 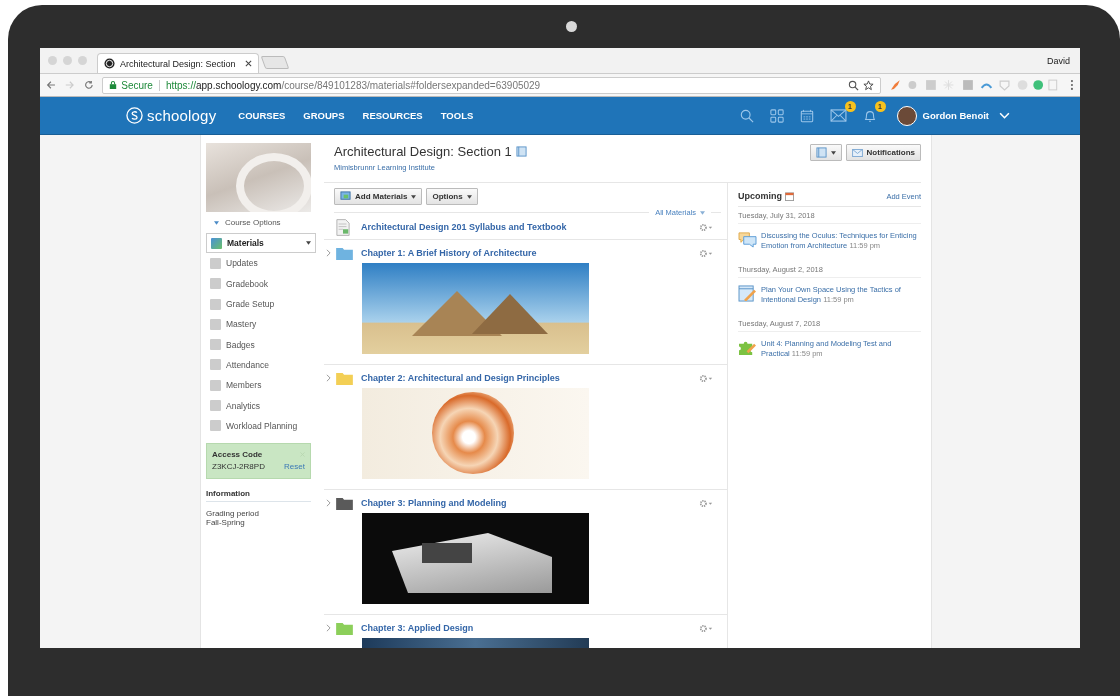 I want to click on information-text: Grading period, so click(x=233, y=513).